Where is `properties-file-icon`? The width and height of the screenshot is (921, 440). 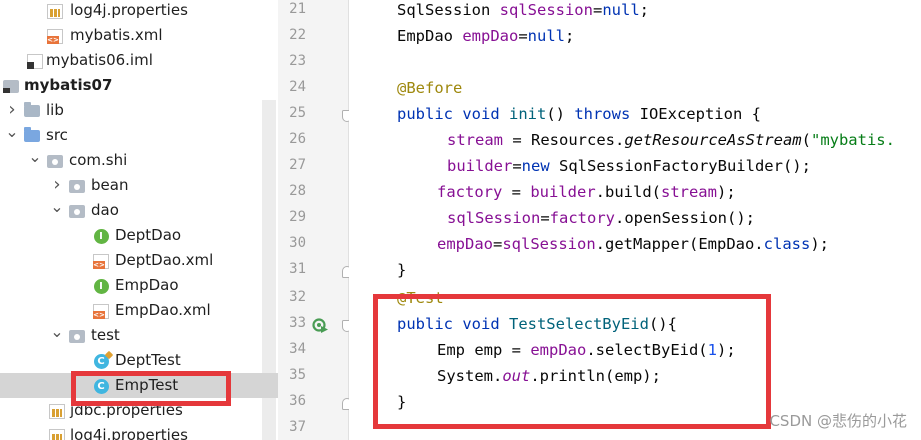
properties-file-icon is located at coordinates (57, 411).